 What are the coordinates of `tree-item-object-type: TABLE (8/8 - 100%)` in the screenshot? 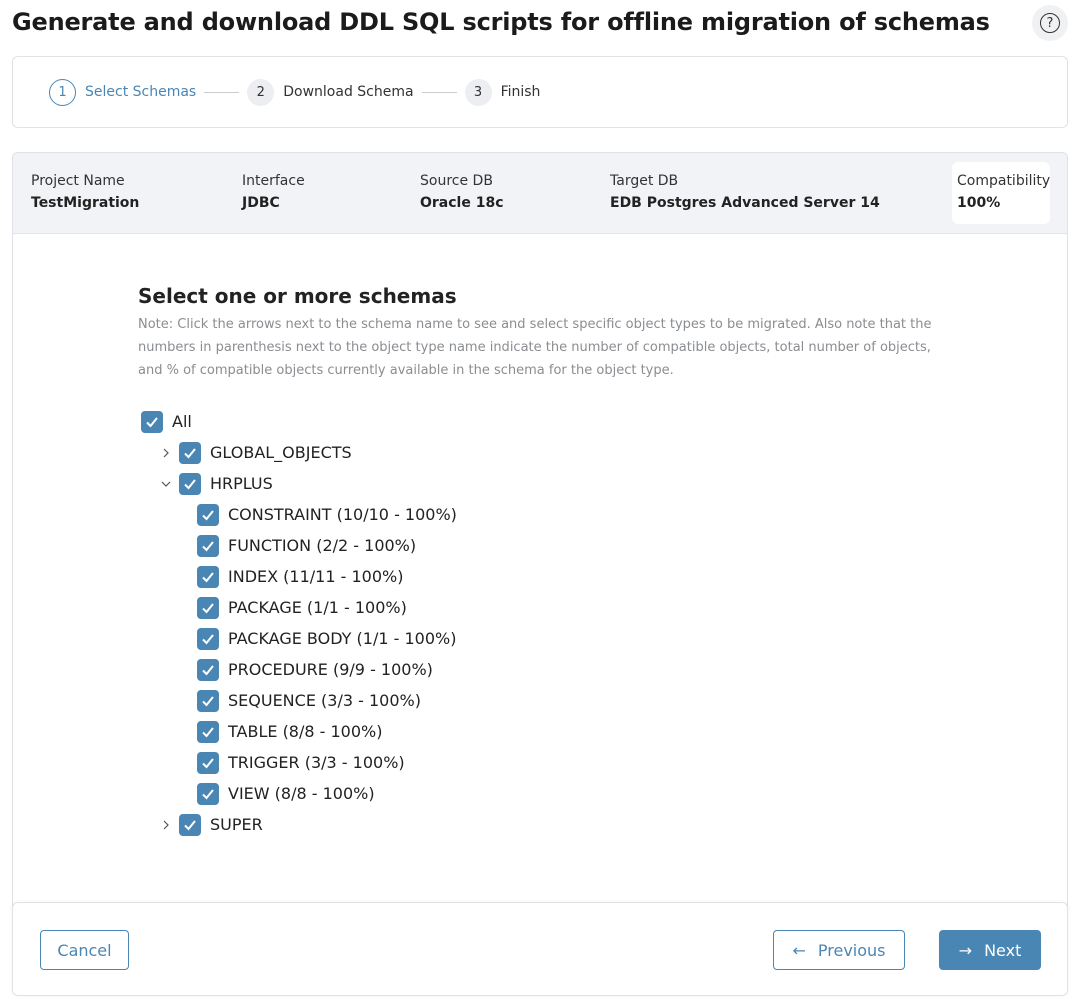 It's located at (289, 731).